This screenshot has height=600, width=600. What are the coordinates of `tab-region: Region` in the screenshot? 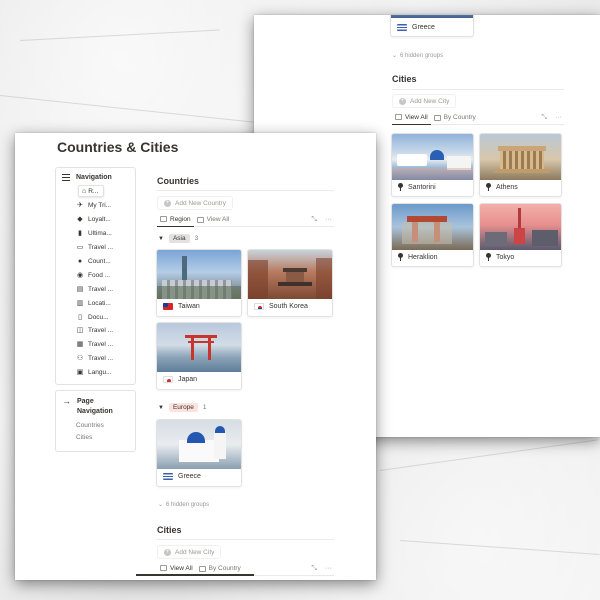 It's located at (175, 220).